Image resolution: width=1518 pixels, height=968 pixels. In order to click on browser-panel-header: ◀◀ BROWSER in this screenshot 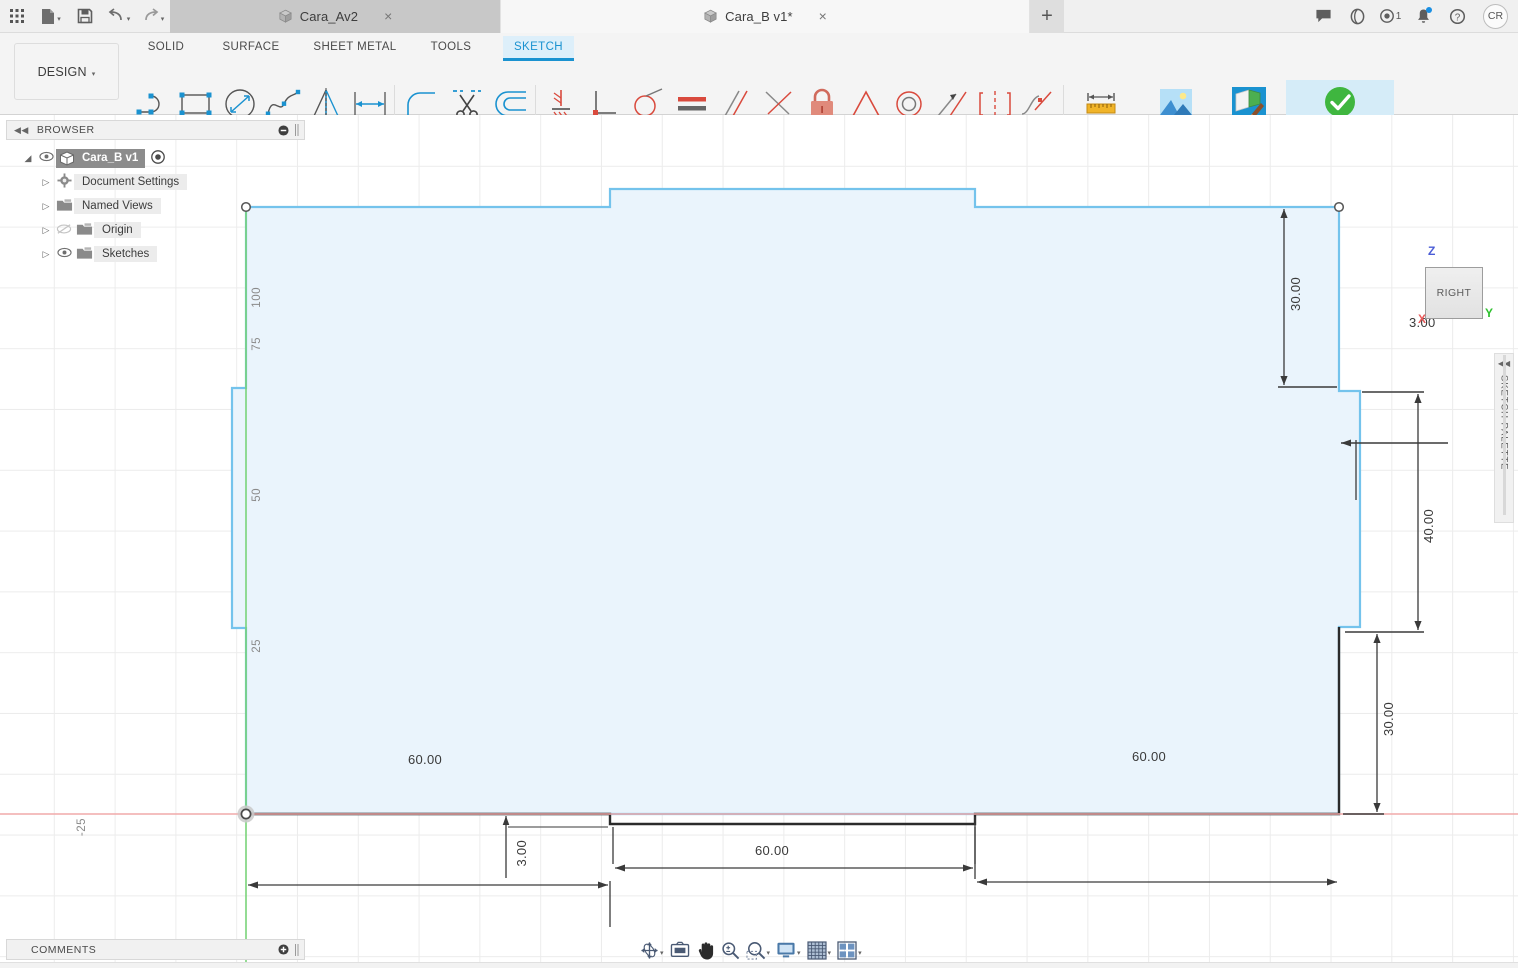, I will do `click(155, 130)`.